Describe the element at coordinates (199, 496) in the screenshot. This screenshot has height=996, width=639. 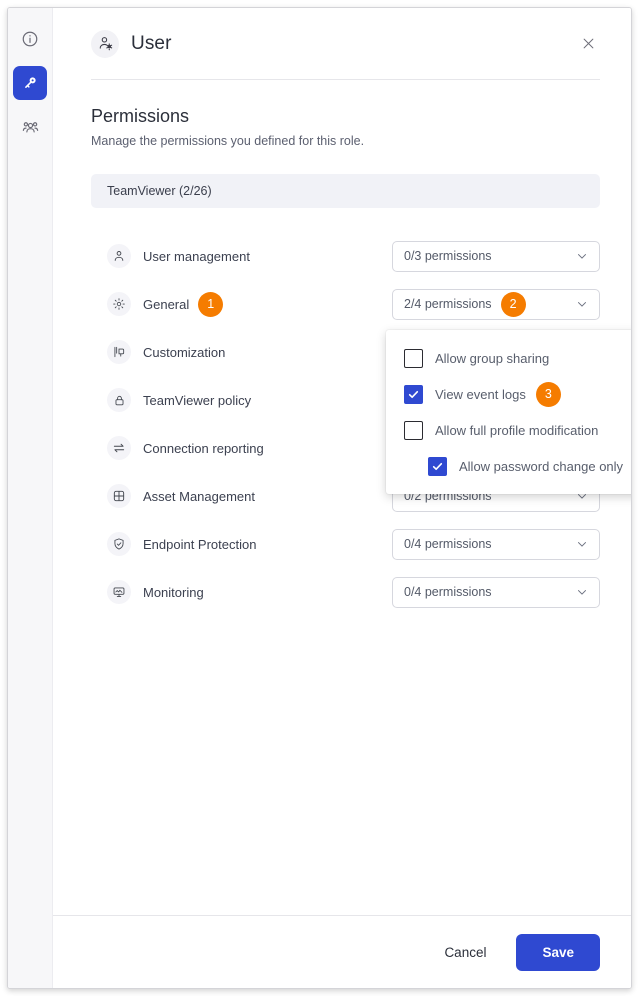
I see `permission-row-label: Asset Management` at that location.